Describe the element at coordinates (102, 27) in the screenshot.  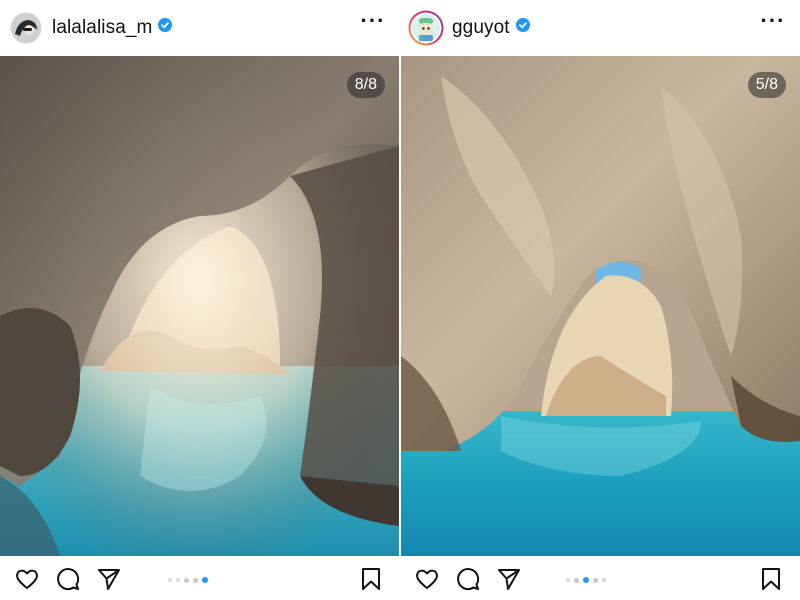
I see `username-text: lalalalisa_m` at that location.